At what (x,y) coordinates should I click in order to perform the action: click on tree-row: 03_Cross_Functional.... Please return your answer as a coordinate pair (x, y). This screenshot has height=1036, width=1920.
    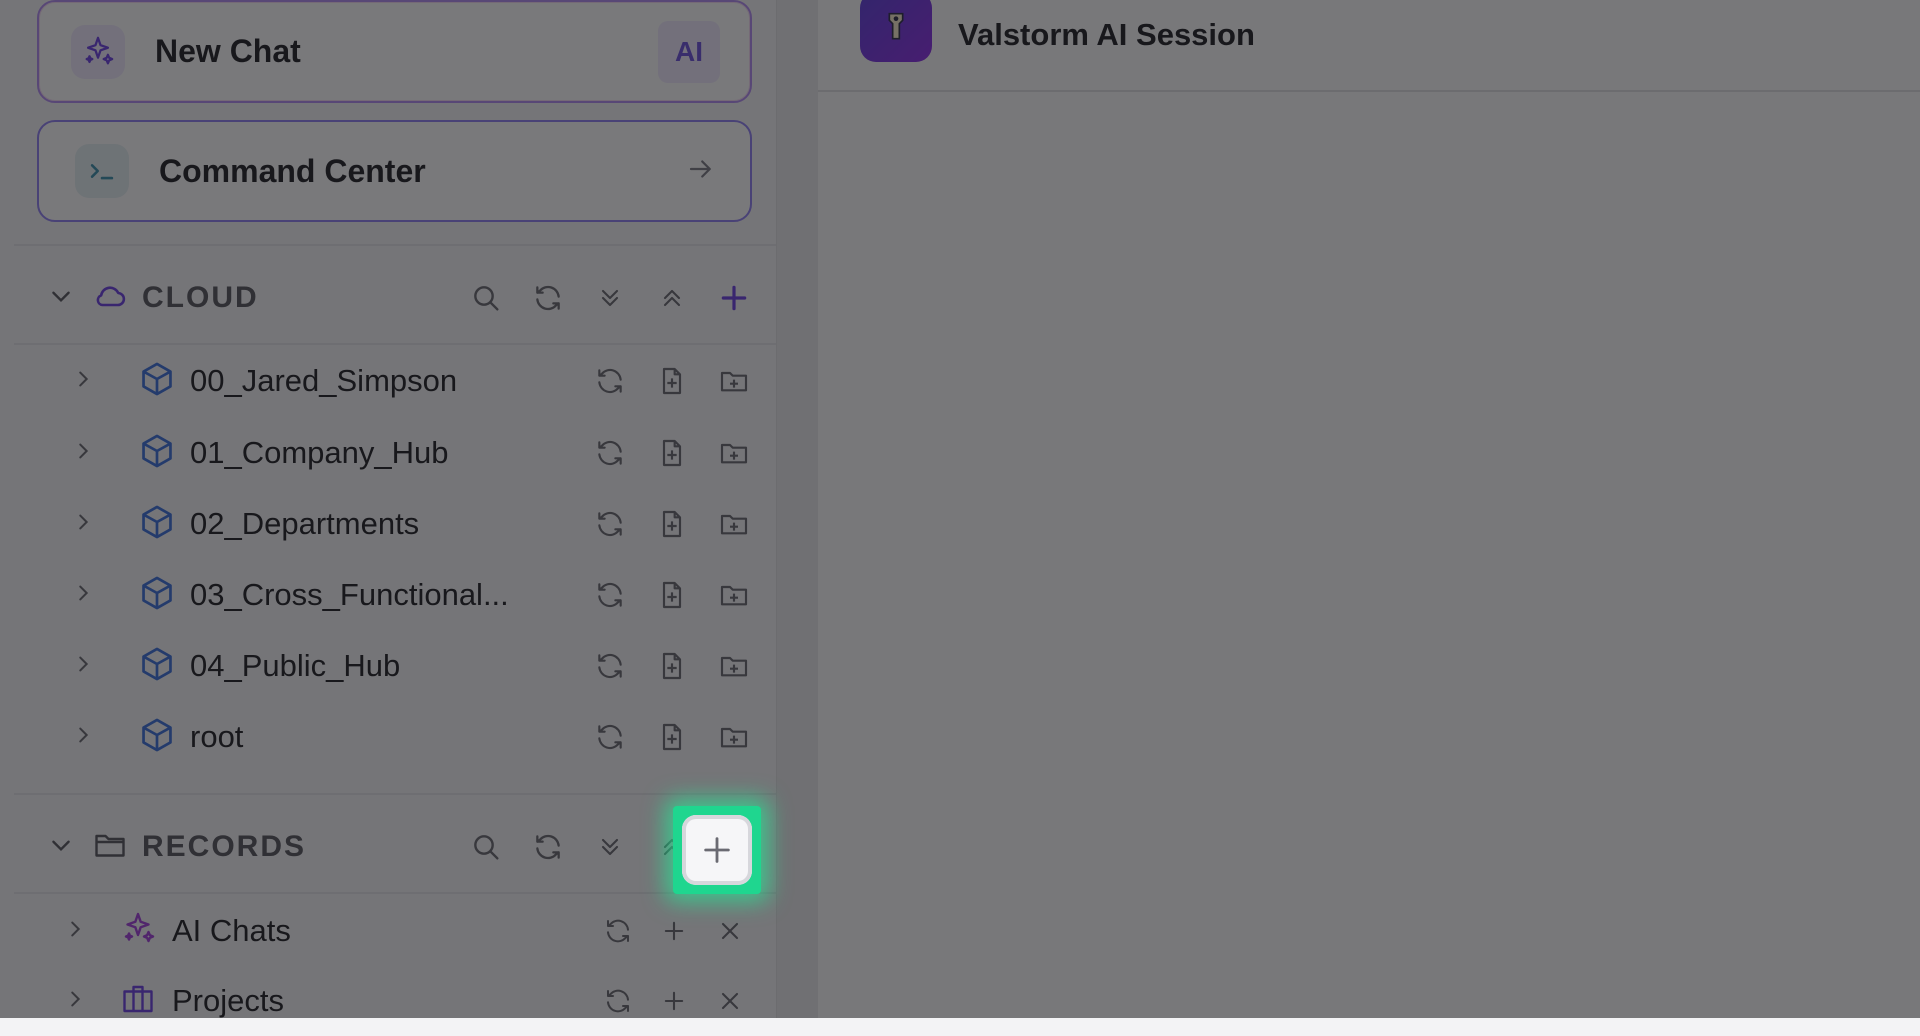
    Looking at the image, I should click on (383, 595).